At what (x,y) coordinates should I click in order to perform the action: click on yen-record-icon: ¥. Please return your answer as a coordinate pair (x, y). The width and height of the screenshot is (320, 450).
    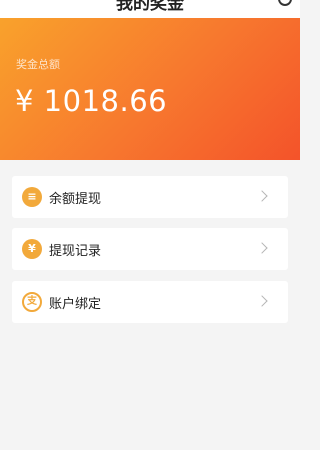
    Looking at the image, I should click on (32, 249).